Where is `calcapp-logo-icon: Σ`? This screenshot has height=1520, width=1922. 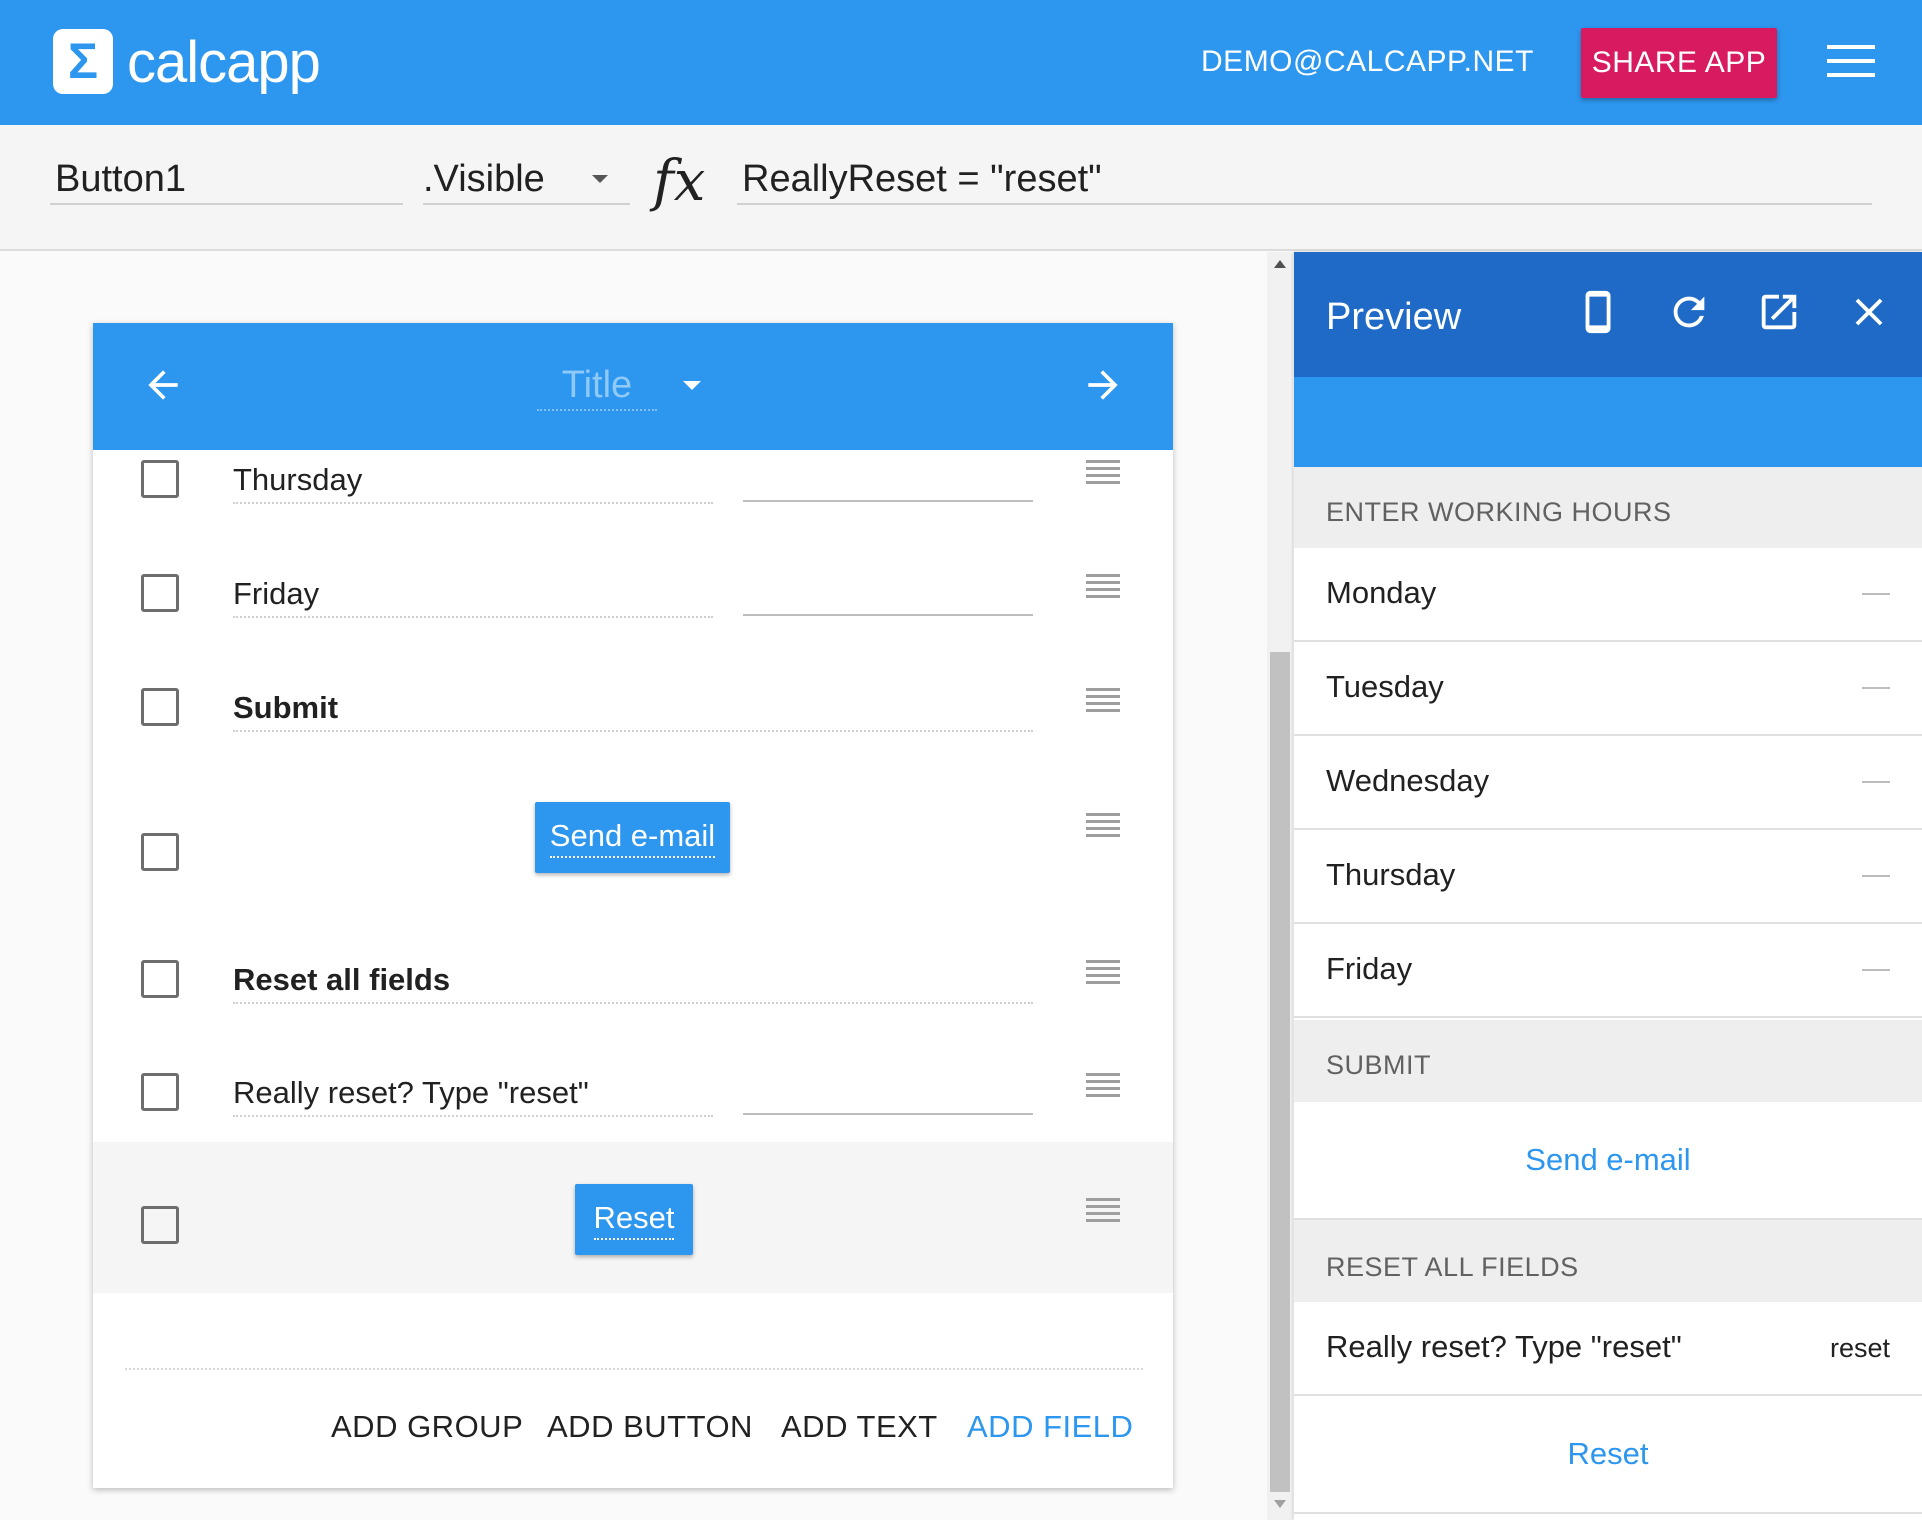
calcapp-logo-icon: Σ is located at coordinates (83, 61).